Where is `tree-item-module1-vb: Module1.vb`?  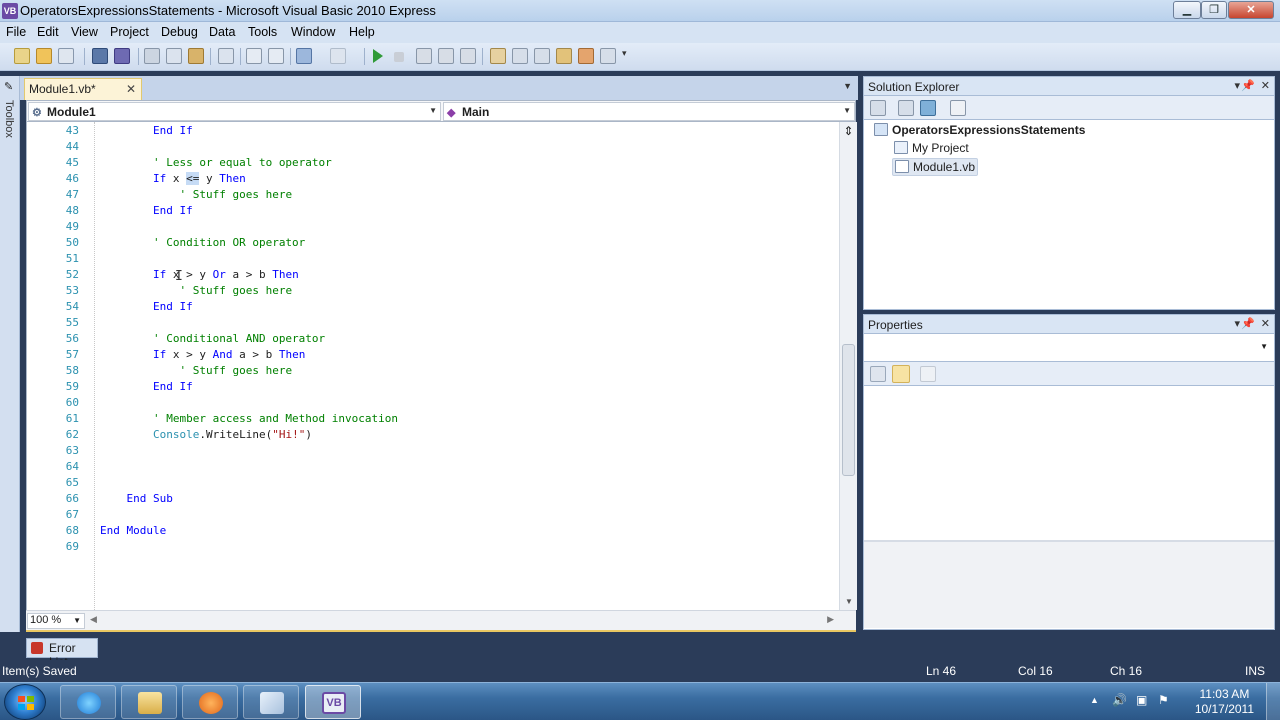
tree-item-module1-vb: Module1.vb is located at coordinates (935, 167).